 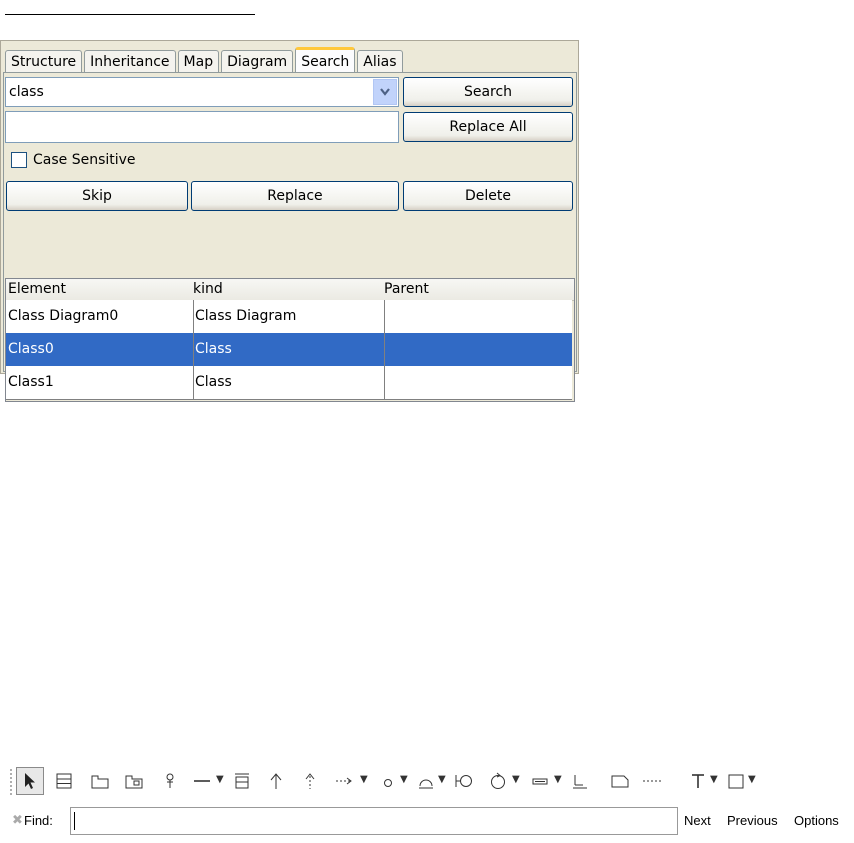 What do you see at coordinates (364, 779) in the screenshot?
I see `dependency-dropdown-icon: ▼` at bounding box center [364, 779].